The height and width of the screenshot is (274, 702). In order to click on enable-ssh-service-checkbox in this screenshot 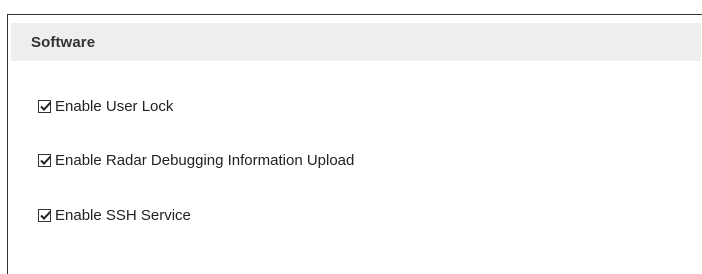, I will do `click(45, 215)`.